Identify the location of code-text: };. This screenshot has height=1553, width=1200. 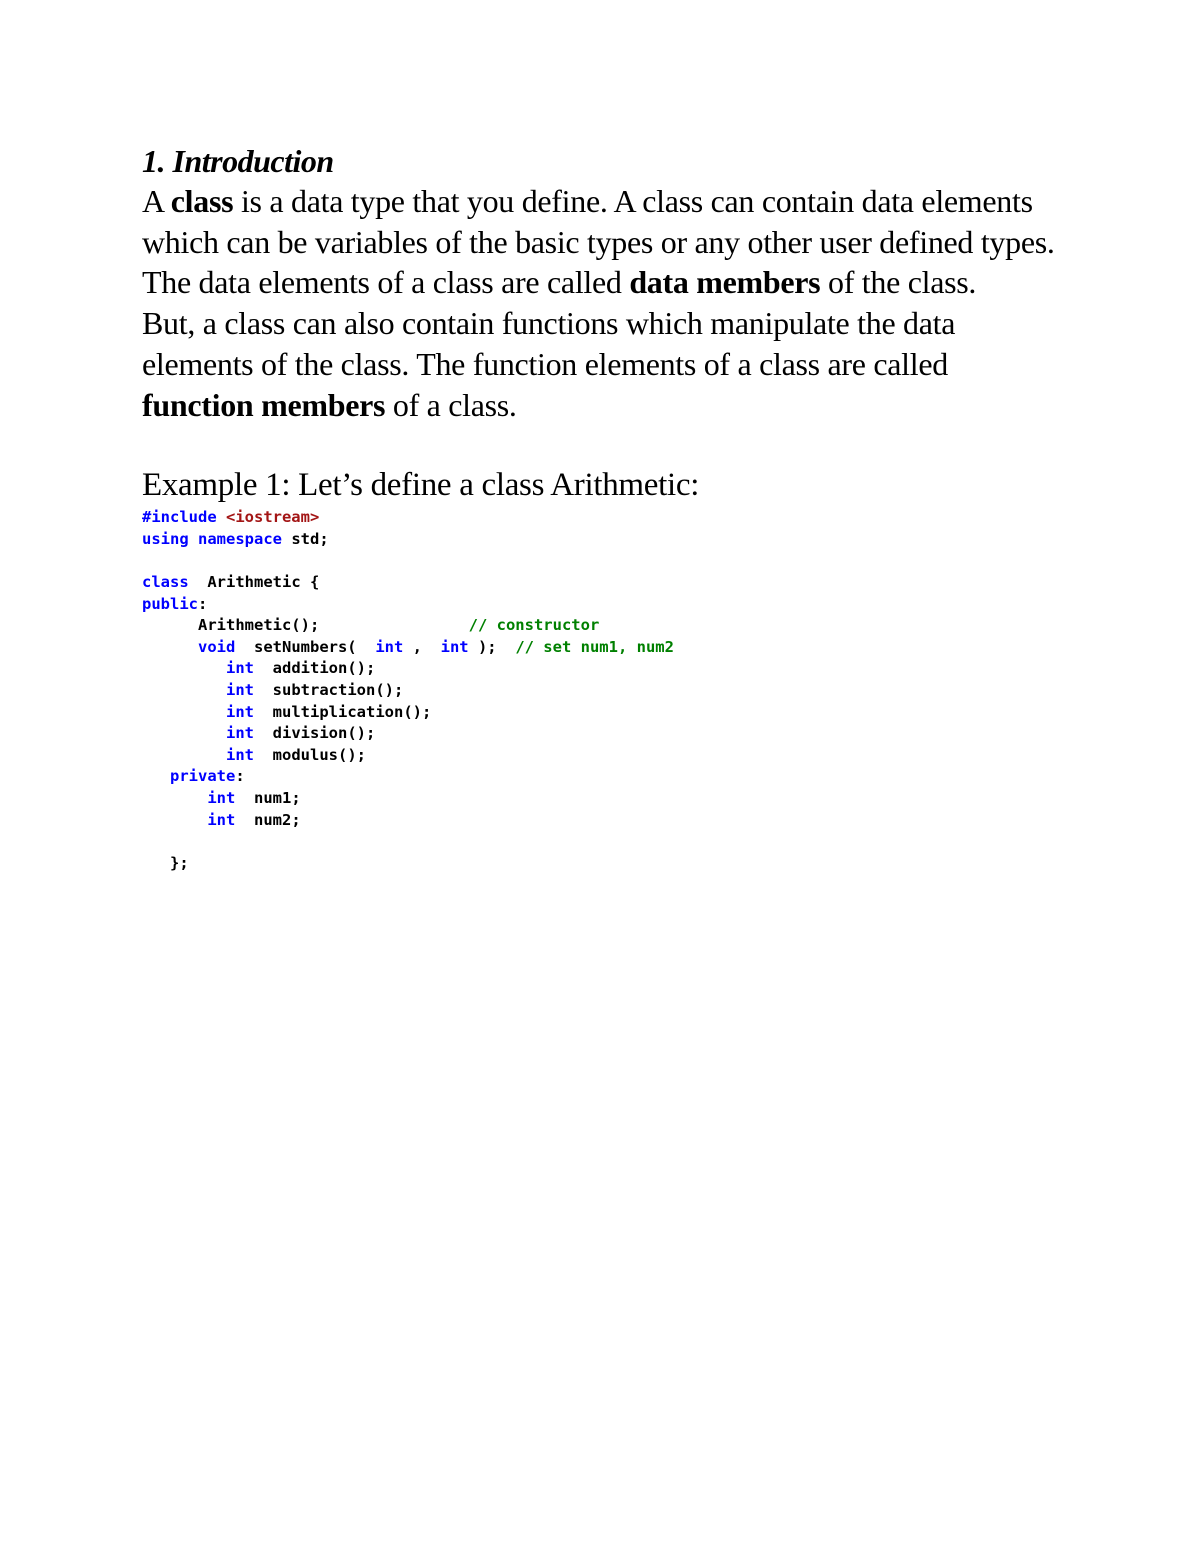
(179, 862).